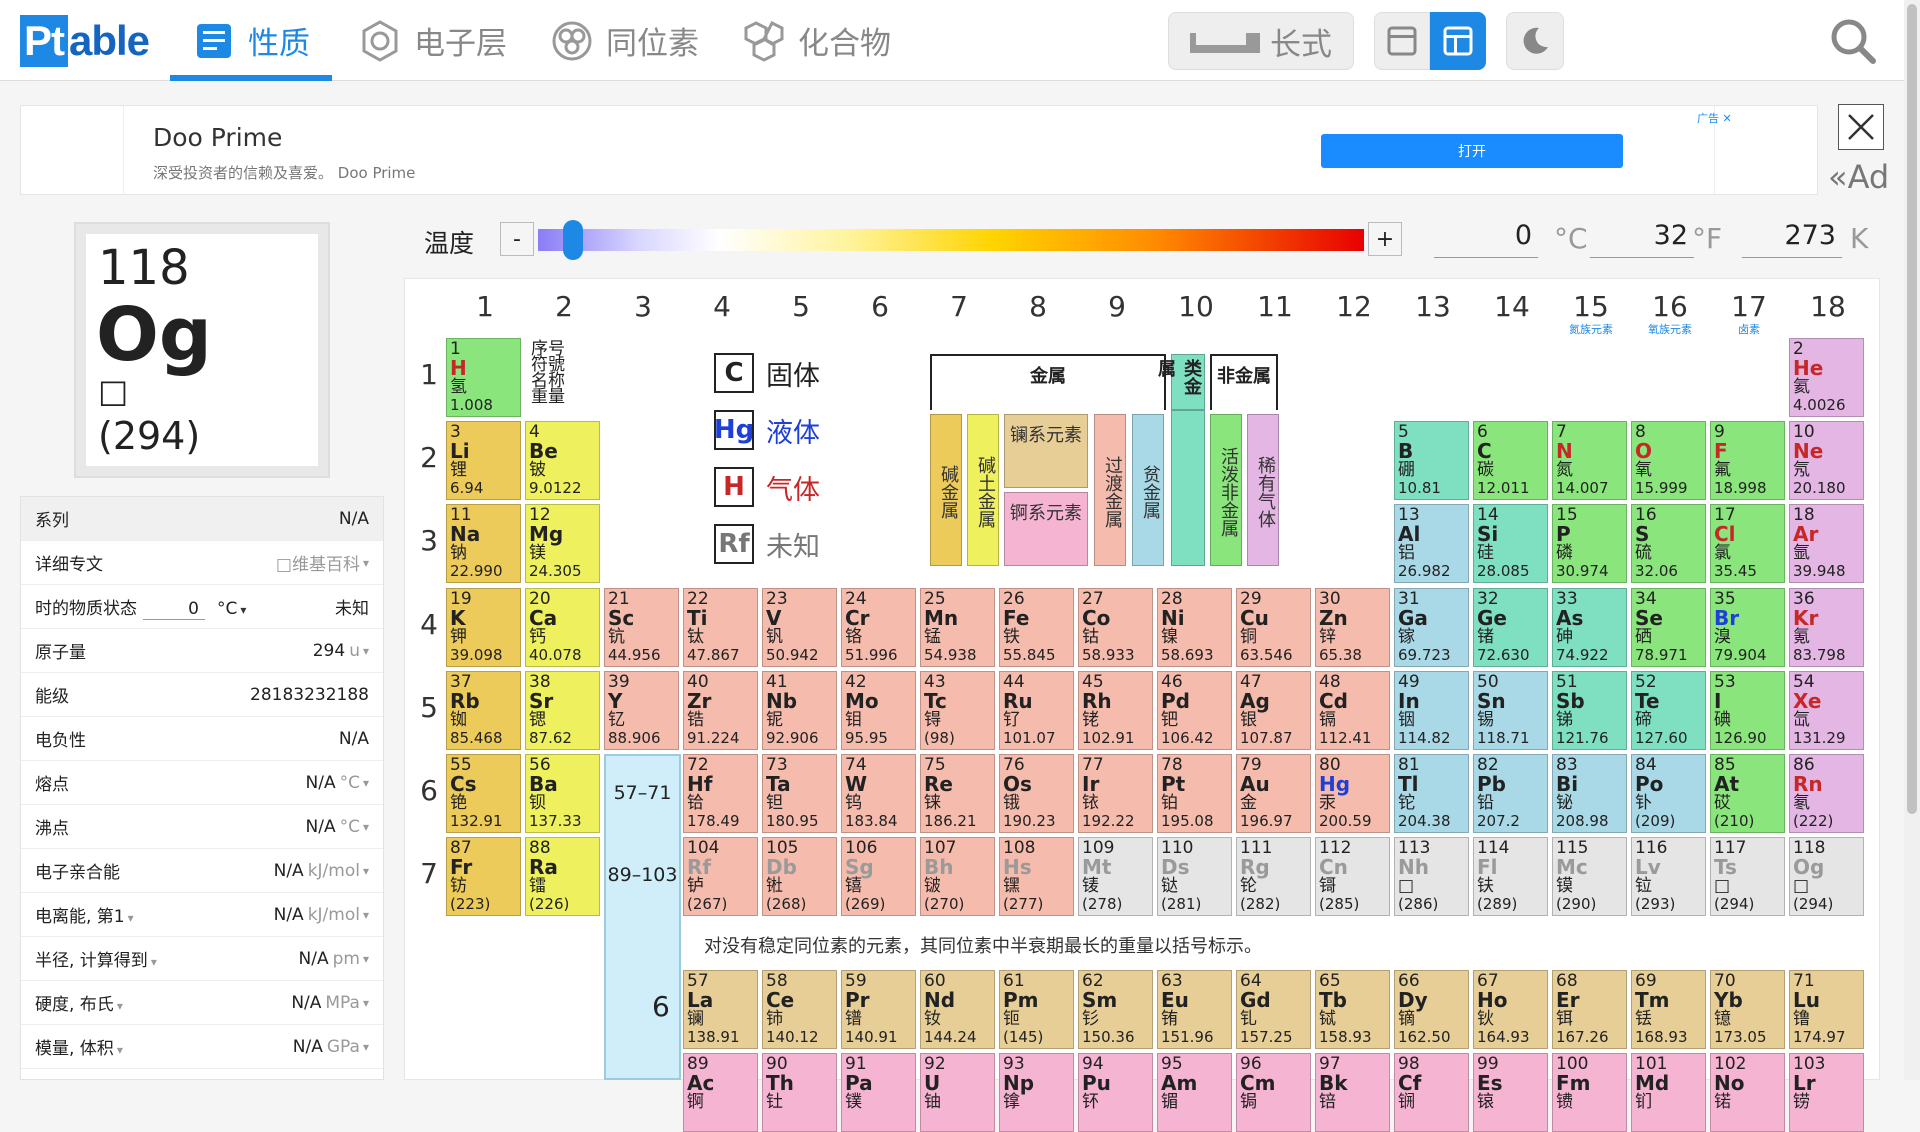 The width and height of the screenshot is (1920, 1132). What do you see at coordinates (1036, 710) in the screenshot?
I see `element-cell-ru: 44 Ru 钌 101.07` at bounding box center [1036, 710].